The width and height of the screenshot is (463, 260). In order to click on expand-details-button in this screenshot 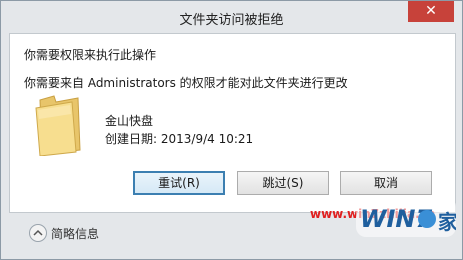, I will do `click(38, 233)`.